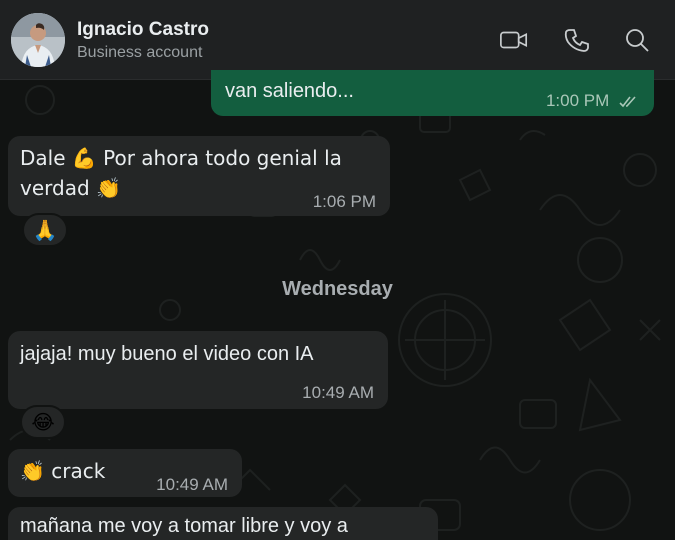 The image size is (675, 540). I want to click on search-button, so click(637, 40).